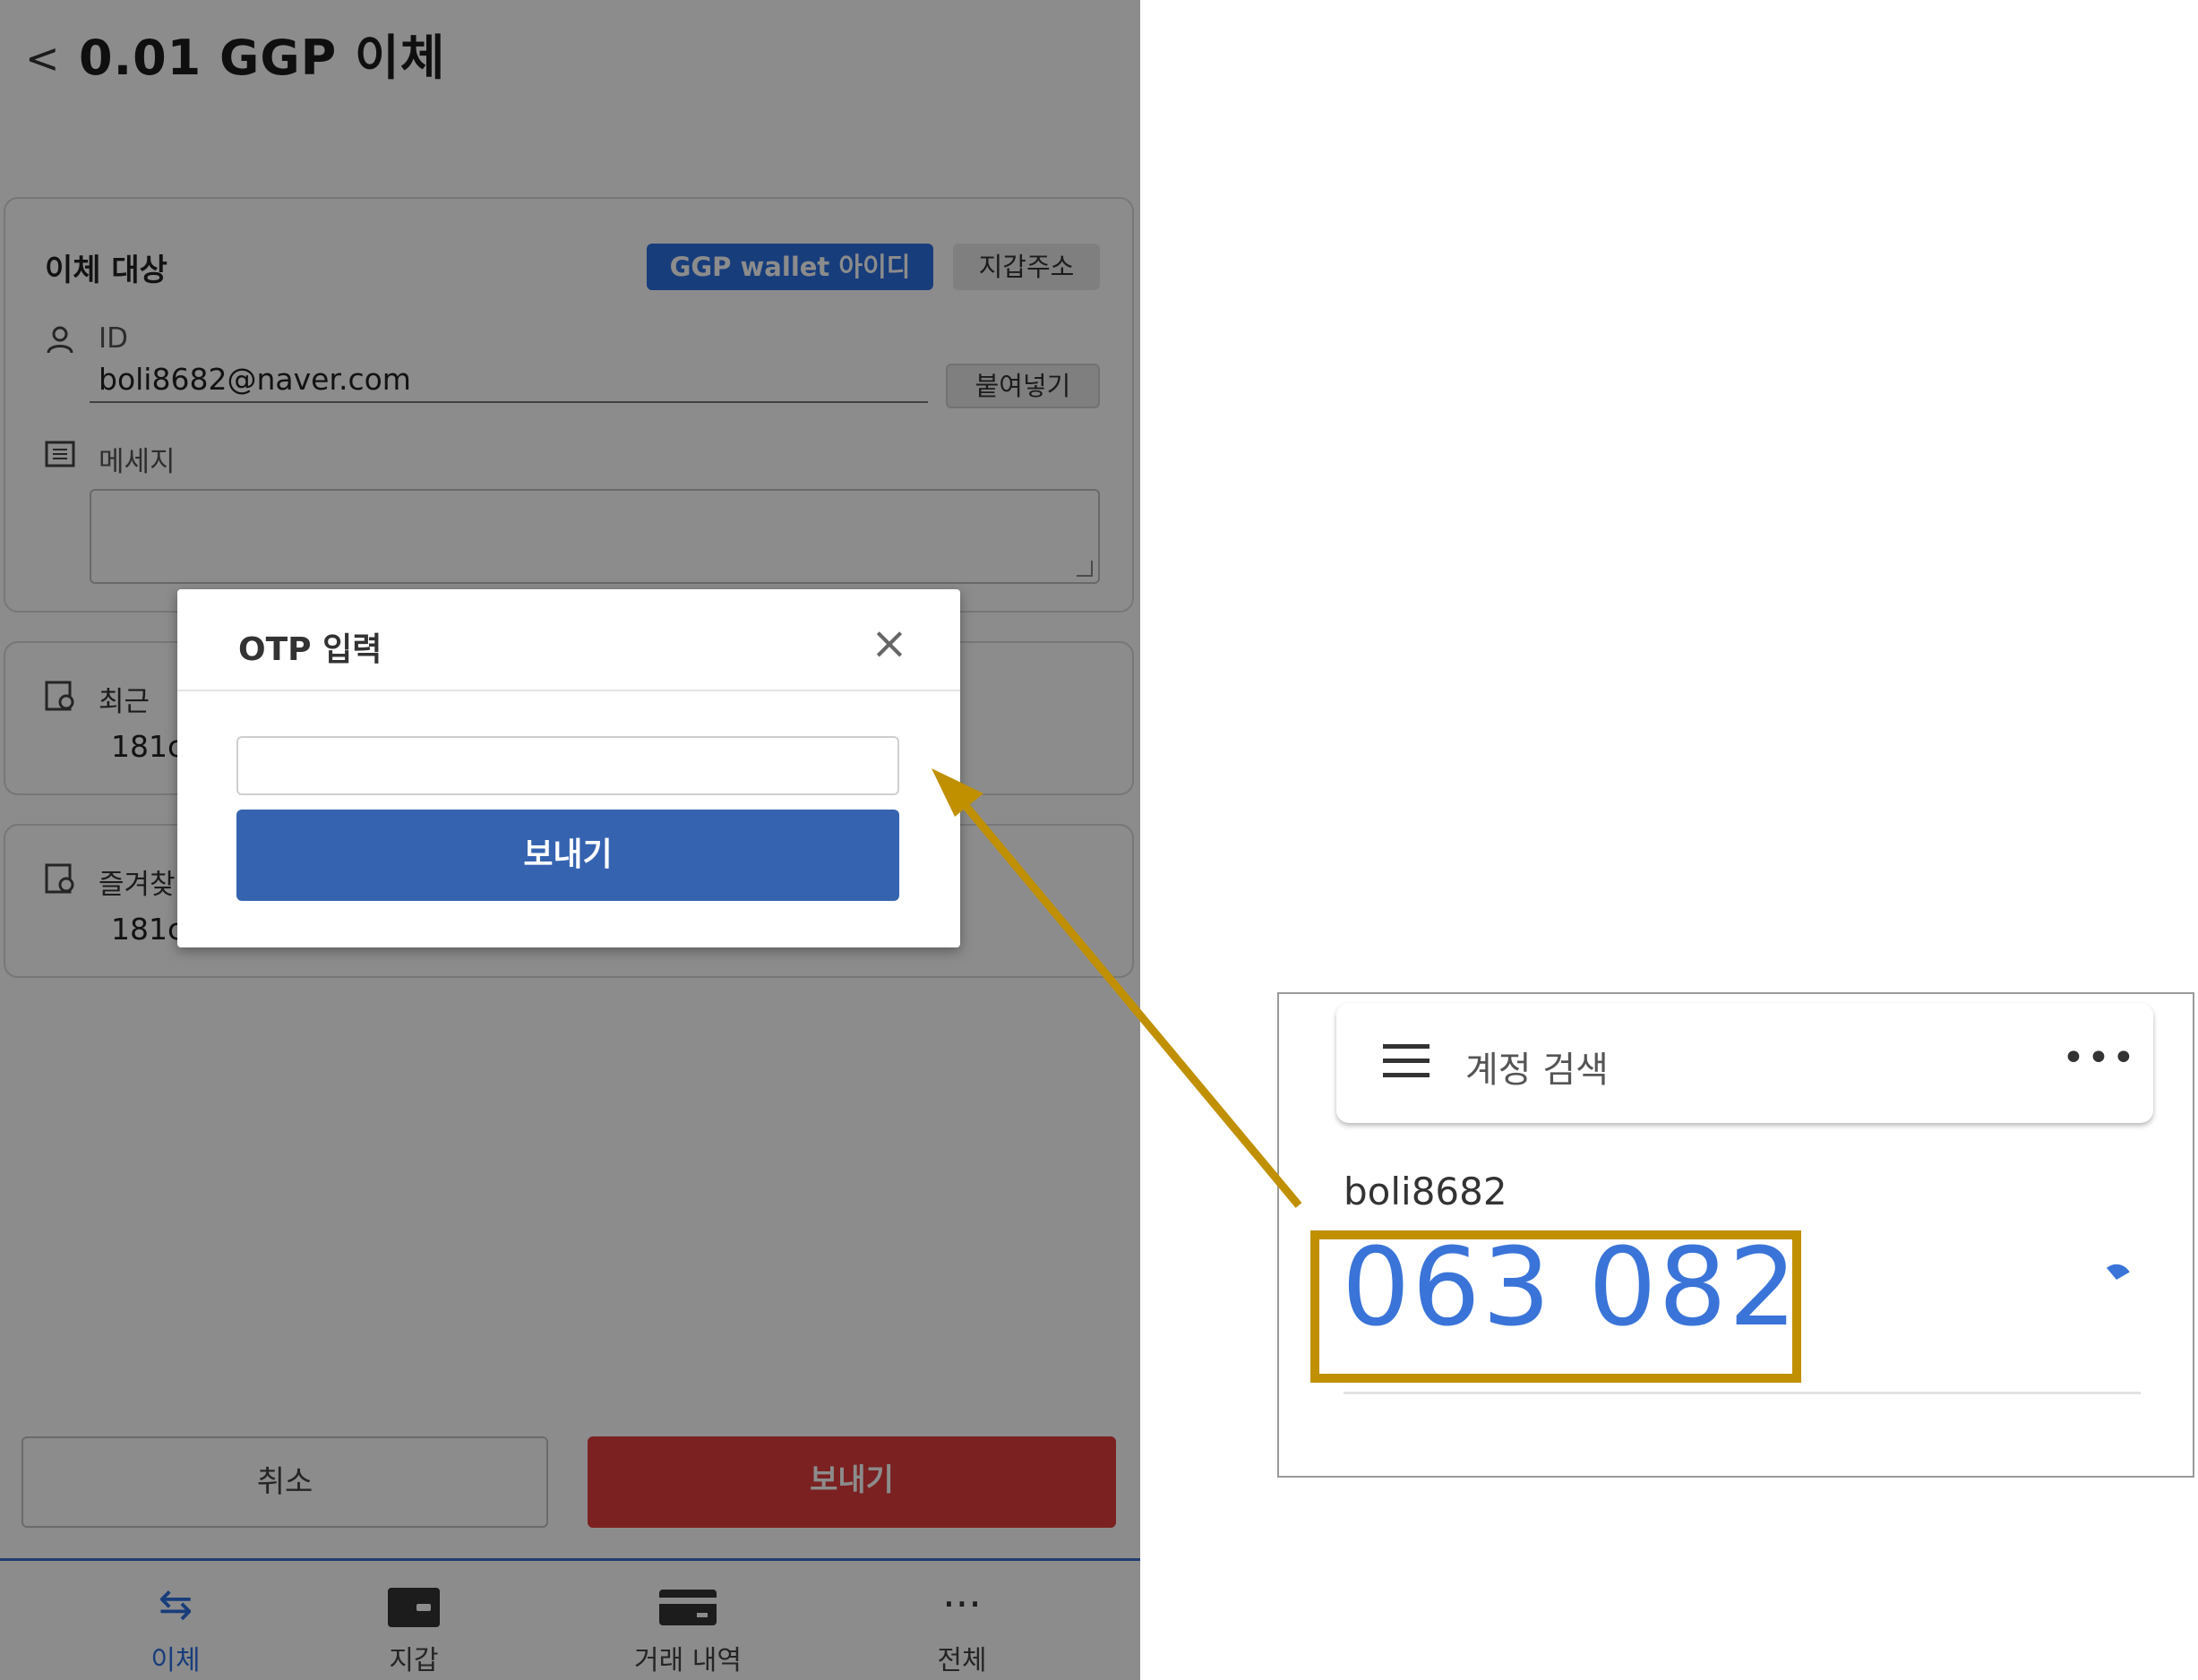 The image size is (2198, 1680). What do you see at coordinates (567, 856) in the screenshot?
I see `otp-submit-button: 보내기` at bounding box center [567, 856].